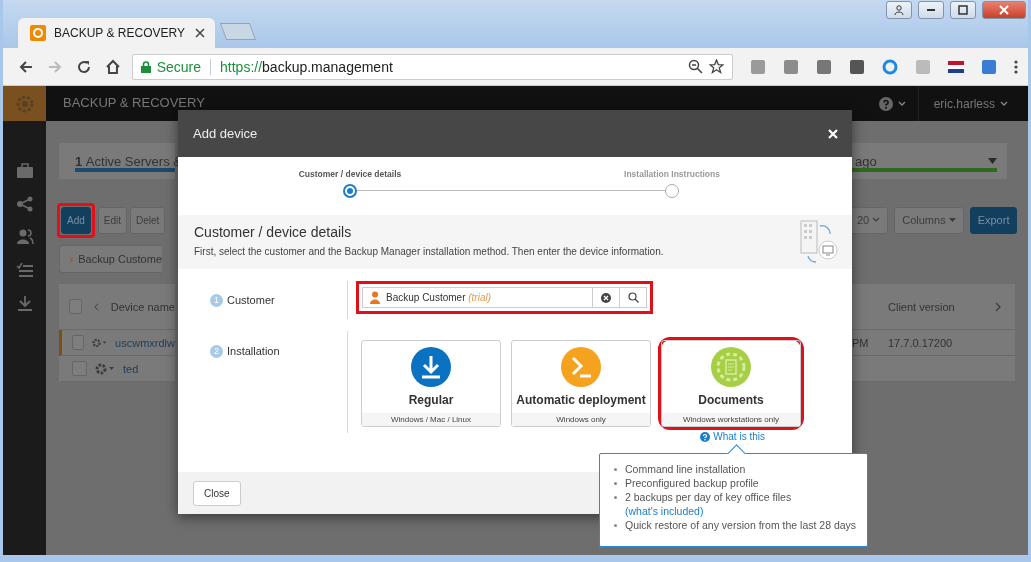 The image size is (1031, 562). I want to click on installation-option-card: Documents Windows workstations only, so click(731, 383).